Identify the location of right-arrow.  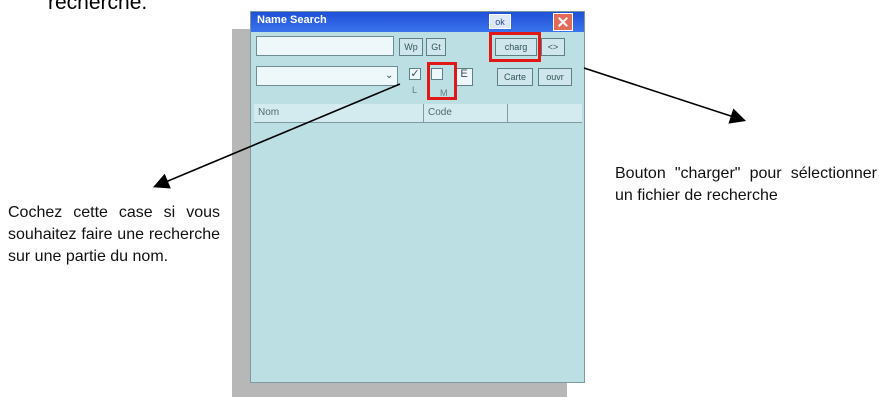
(665, 95).